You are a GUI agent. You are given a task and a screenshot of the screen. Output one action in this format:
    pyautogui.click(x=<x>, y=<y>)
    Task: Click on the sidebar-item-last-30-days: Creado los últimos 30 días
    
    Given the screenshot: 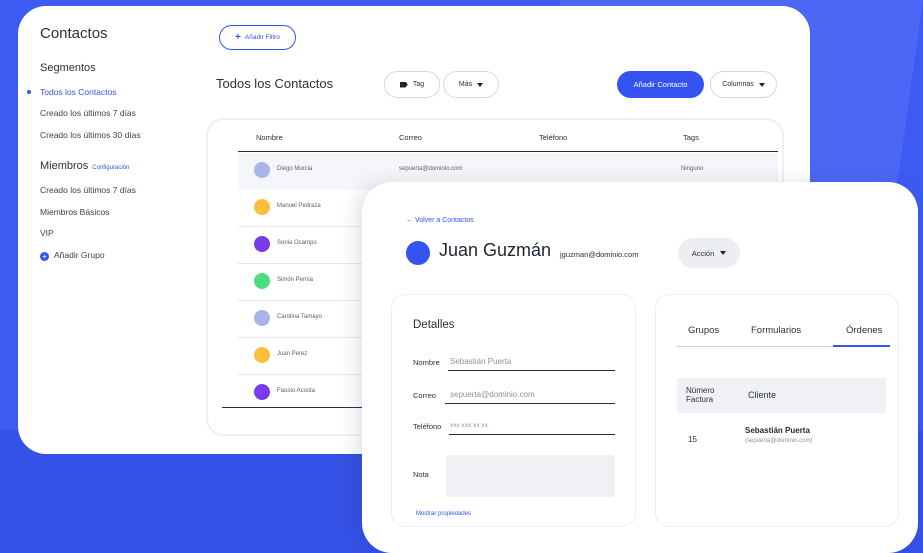 What is the action you would take?
    pyautogui.click(x=90, y=135)
    